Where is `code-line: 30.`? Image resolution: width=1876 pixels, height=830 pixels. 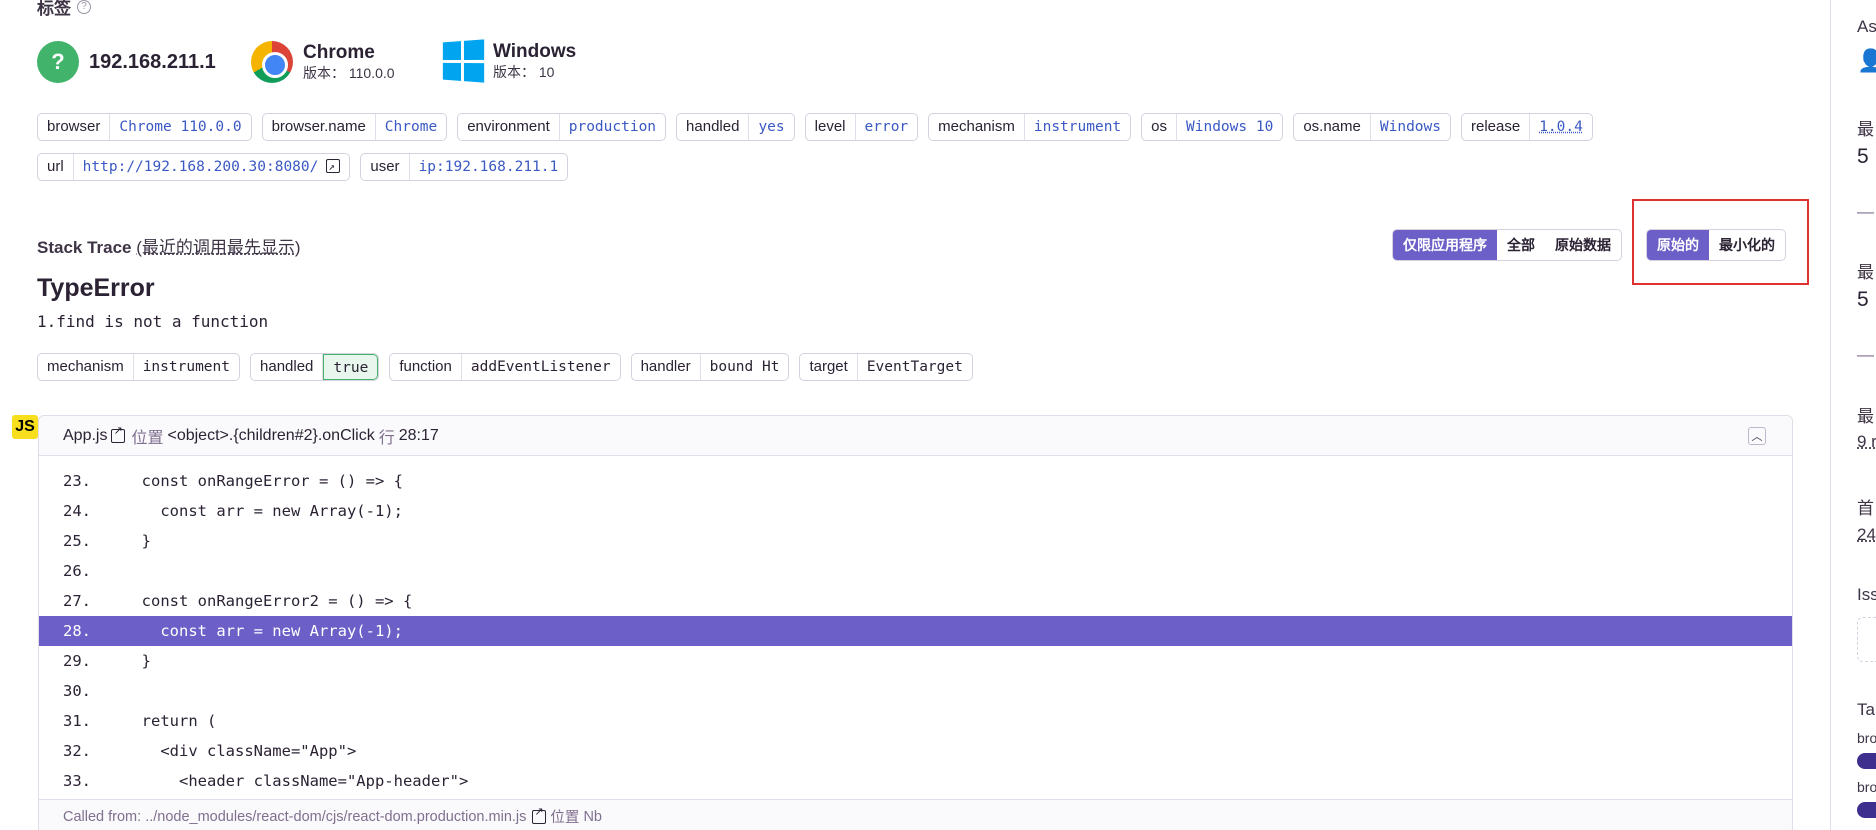
code-line: 30. is located at coordinates (77, 691).